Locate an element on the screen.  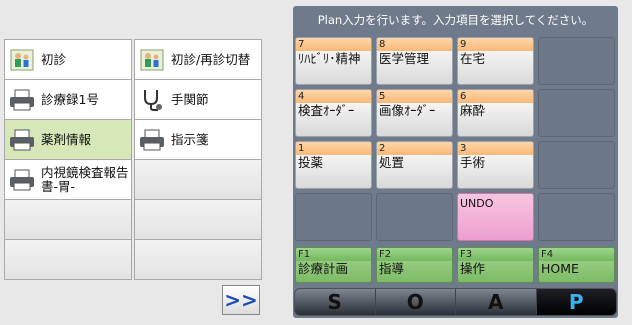
menu-item-initial-revisit-toggle: 初診/再診切替 is located at coordinates (198, 59).